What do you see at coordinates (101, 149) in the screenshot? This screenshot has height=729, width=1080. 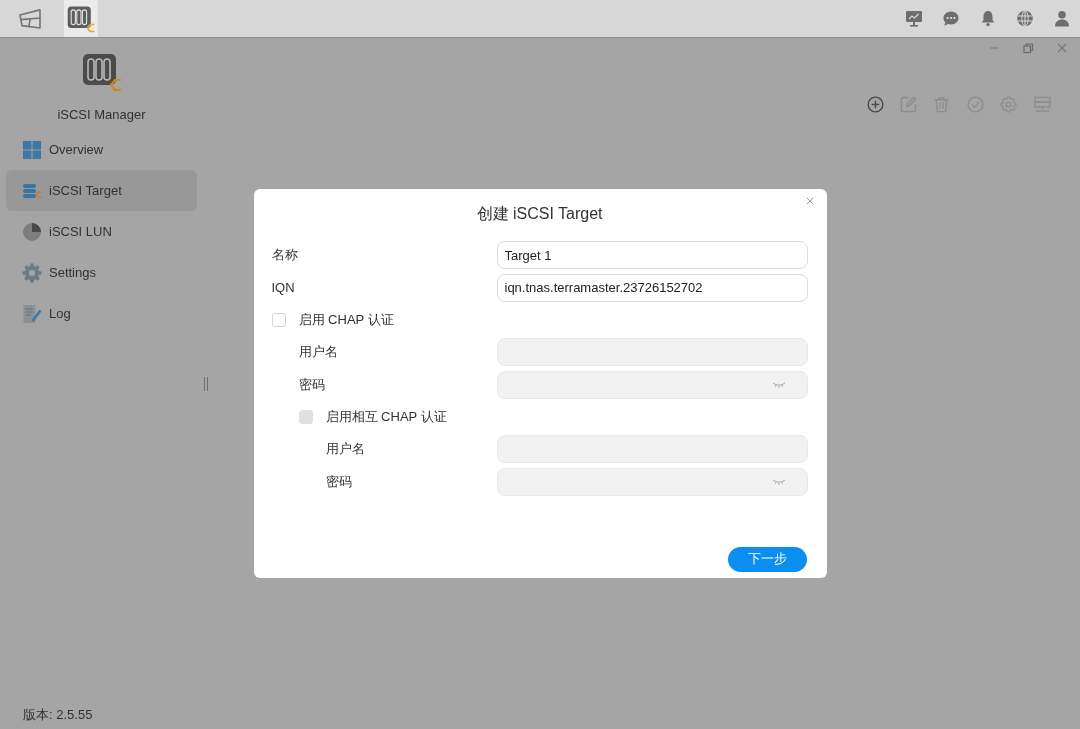 I see `nav-item: Overview` at bounding box center [101, 149].